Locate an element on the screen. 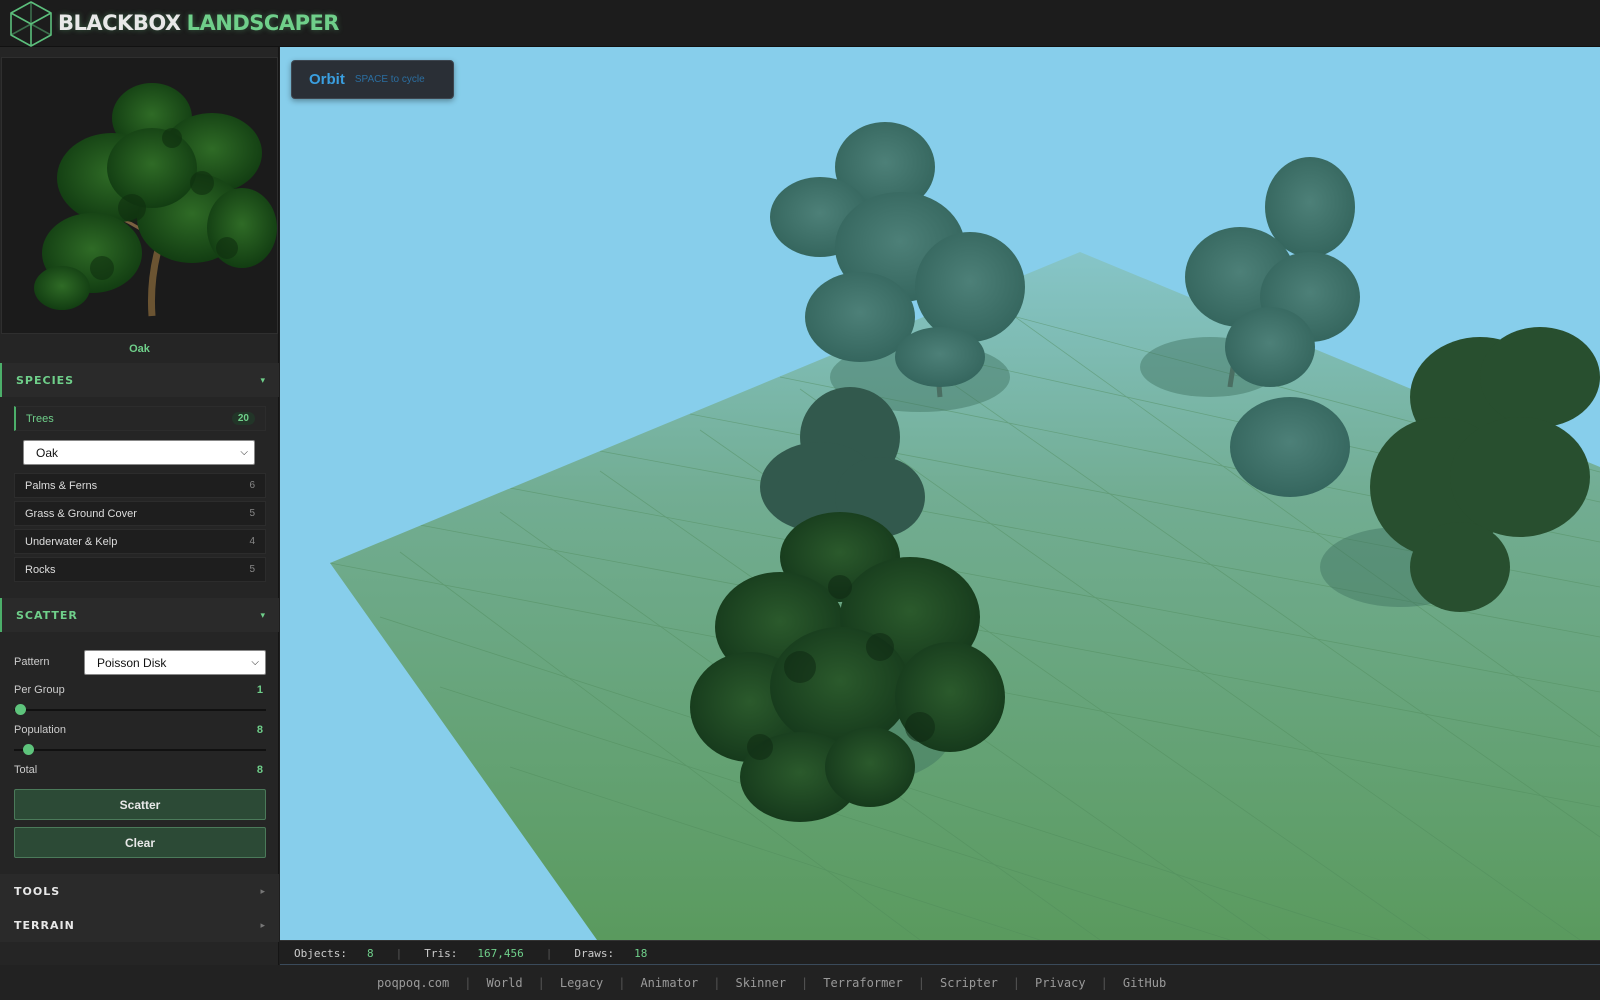 Image resolution: width=1600 pixels, height=1000 pixels. tris-label: Tris: is located at coordinates (441, 953).